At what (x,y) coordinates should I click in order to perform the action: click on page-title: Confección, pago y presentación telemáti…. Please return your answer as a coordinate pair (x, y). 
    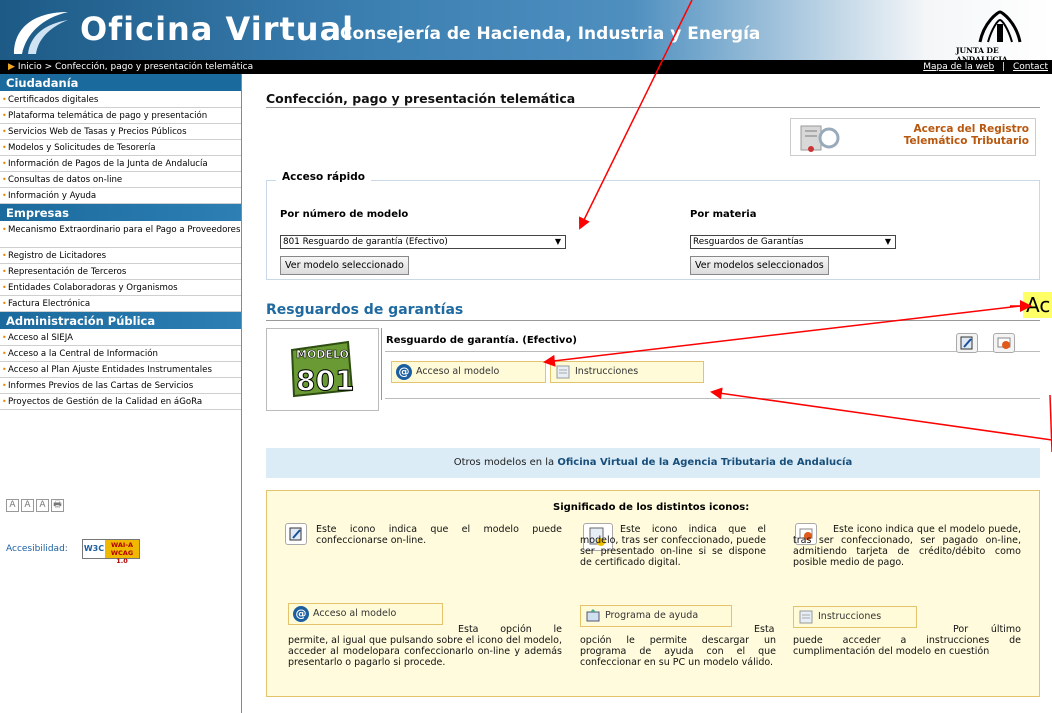
    Looking at the image, I should click on (421, 98).